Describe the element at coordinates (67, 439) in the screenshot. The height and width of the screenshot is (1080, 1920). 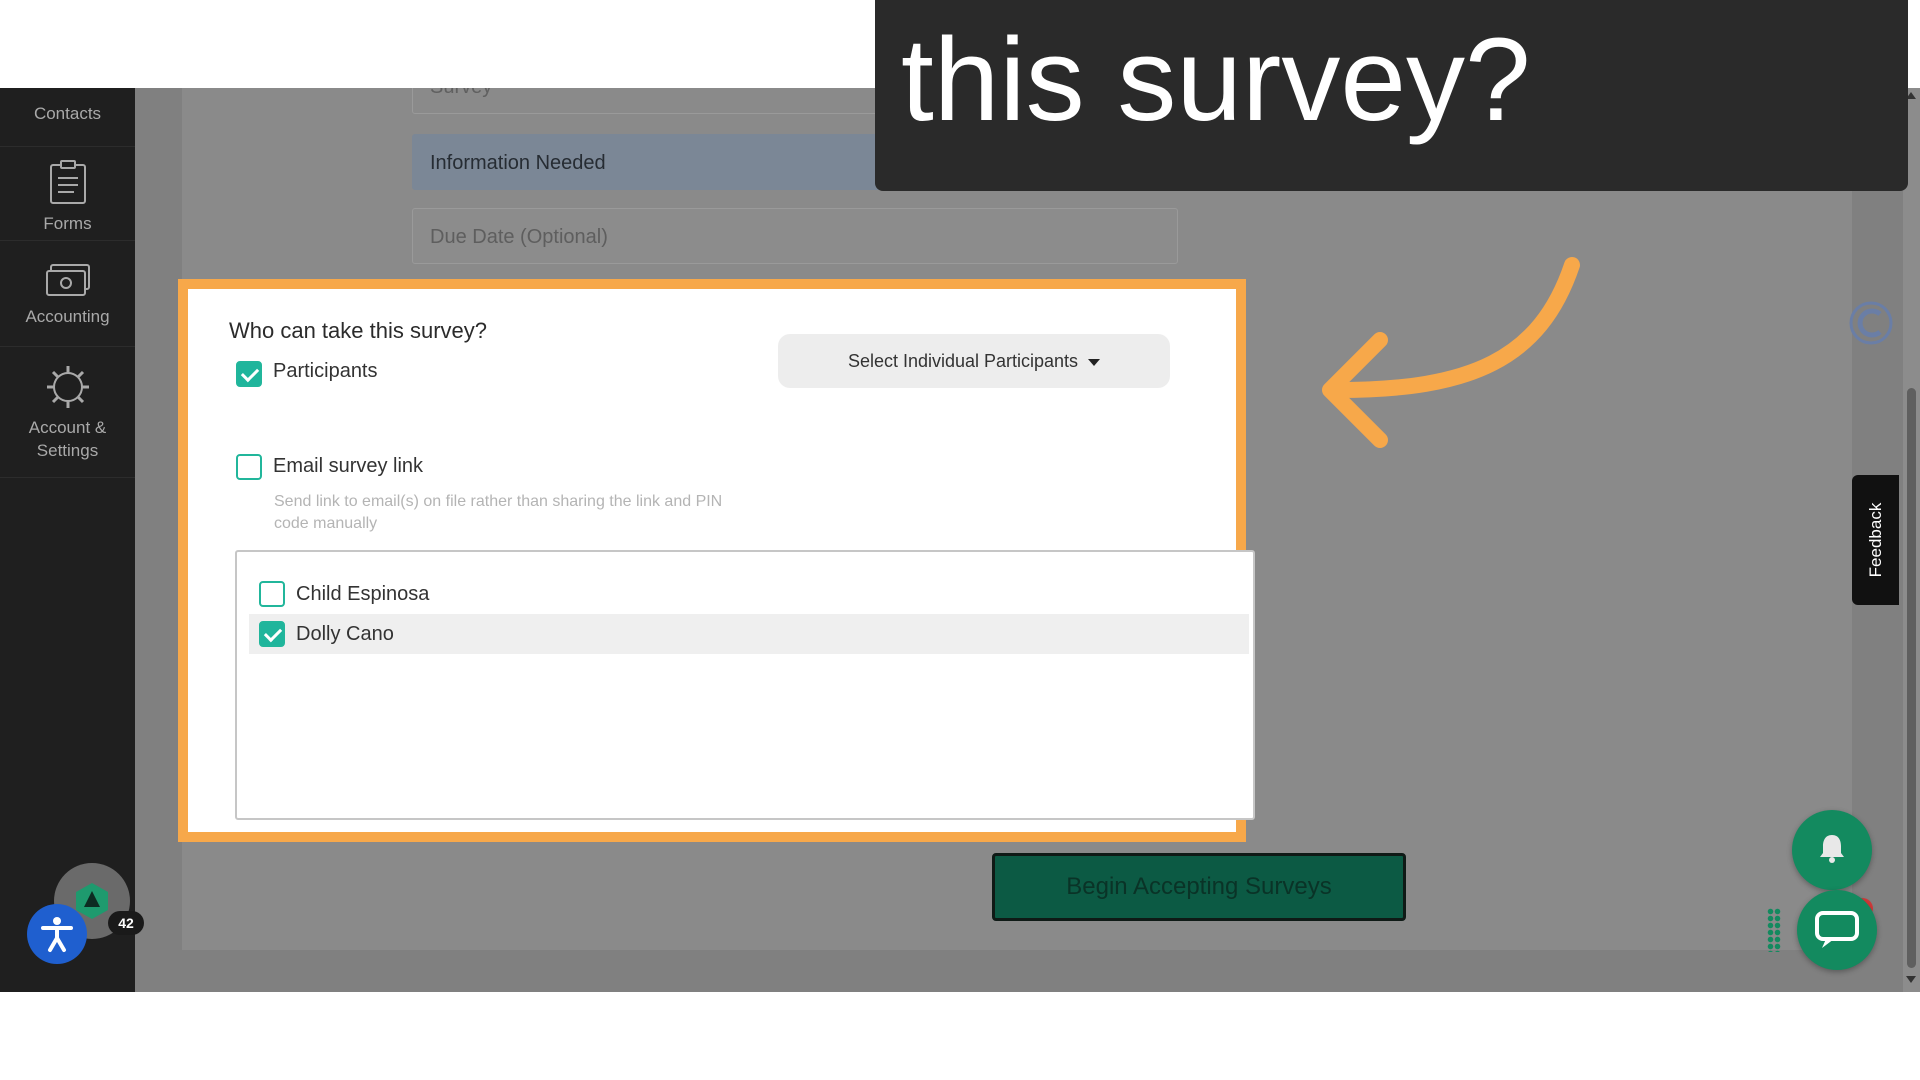
I see `sidebar-item-label: Account & Settings` at that location.